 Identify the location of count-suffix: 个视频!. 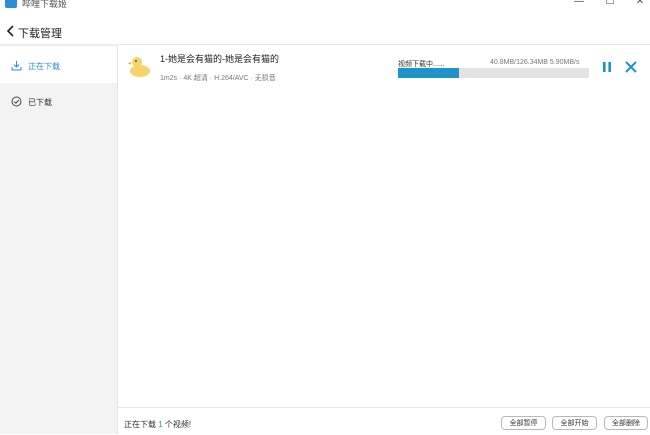
(177, 424).